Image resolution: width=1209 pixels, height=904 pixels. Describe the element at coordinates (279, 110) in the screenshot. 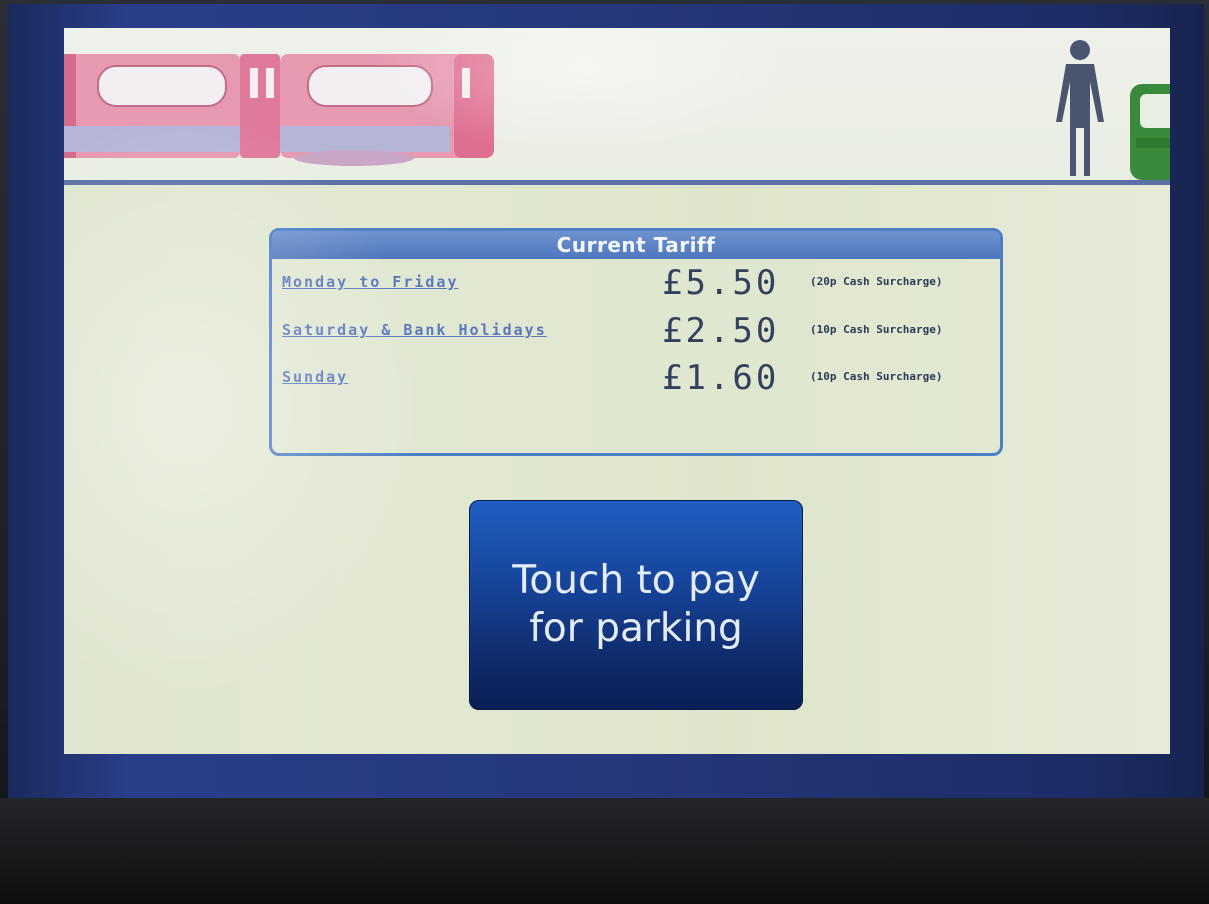

I see `train-icon` at that location.